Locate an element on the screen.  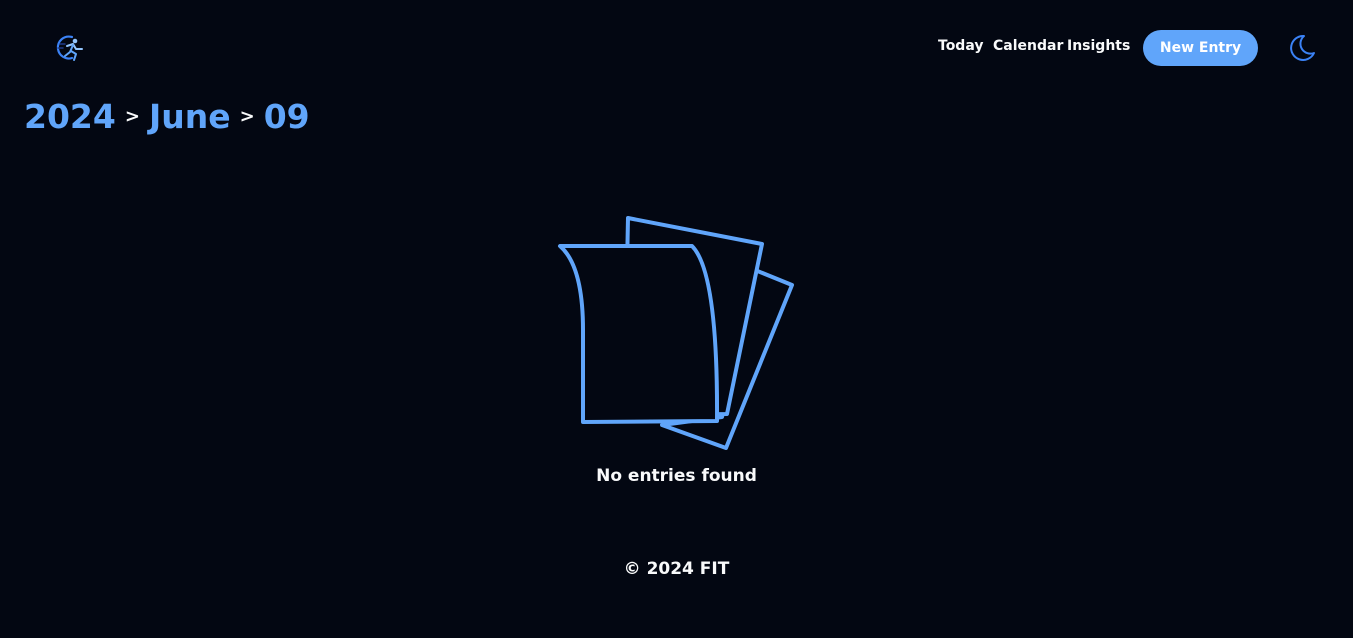
moon-icon is located at coordinates (1302, 50).